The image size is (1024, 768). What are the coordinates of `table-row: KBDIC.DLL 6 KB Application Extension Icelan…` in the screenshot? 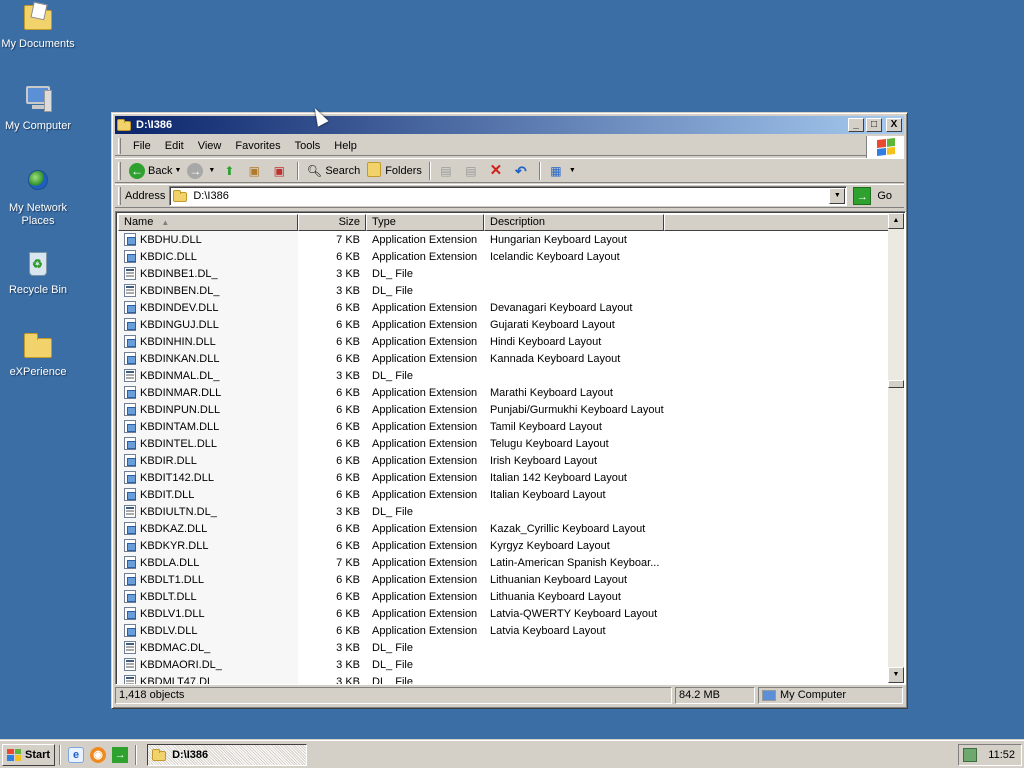 It's located at (504, 256).